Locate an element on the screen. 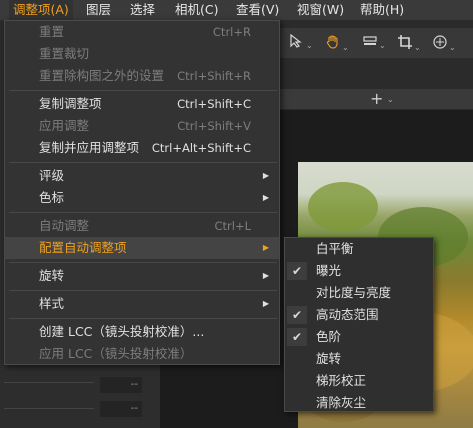 The image size is (473, 428). add-layer-row: + ⌄ is located at coordinates (371, 99).